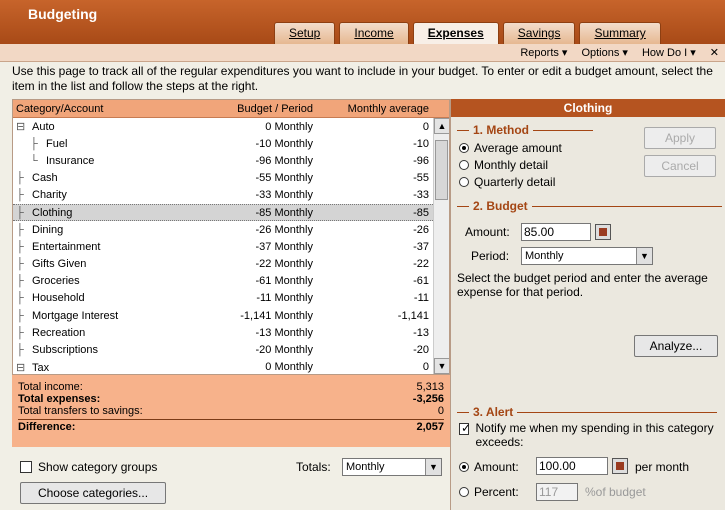  Describe the element at coordinates (680, 166) in the screenshot. I see `cancel-button: Cancel` at that location.